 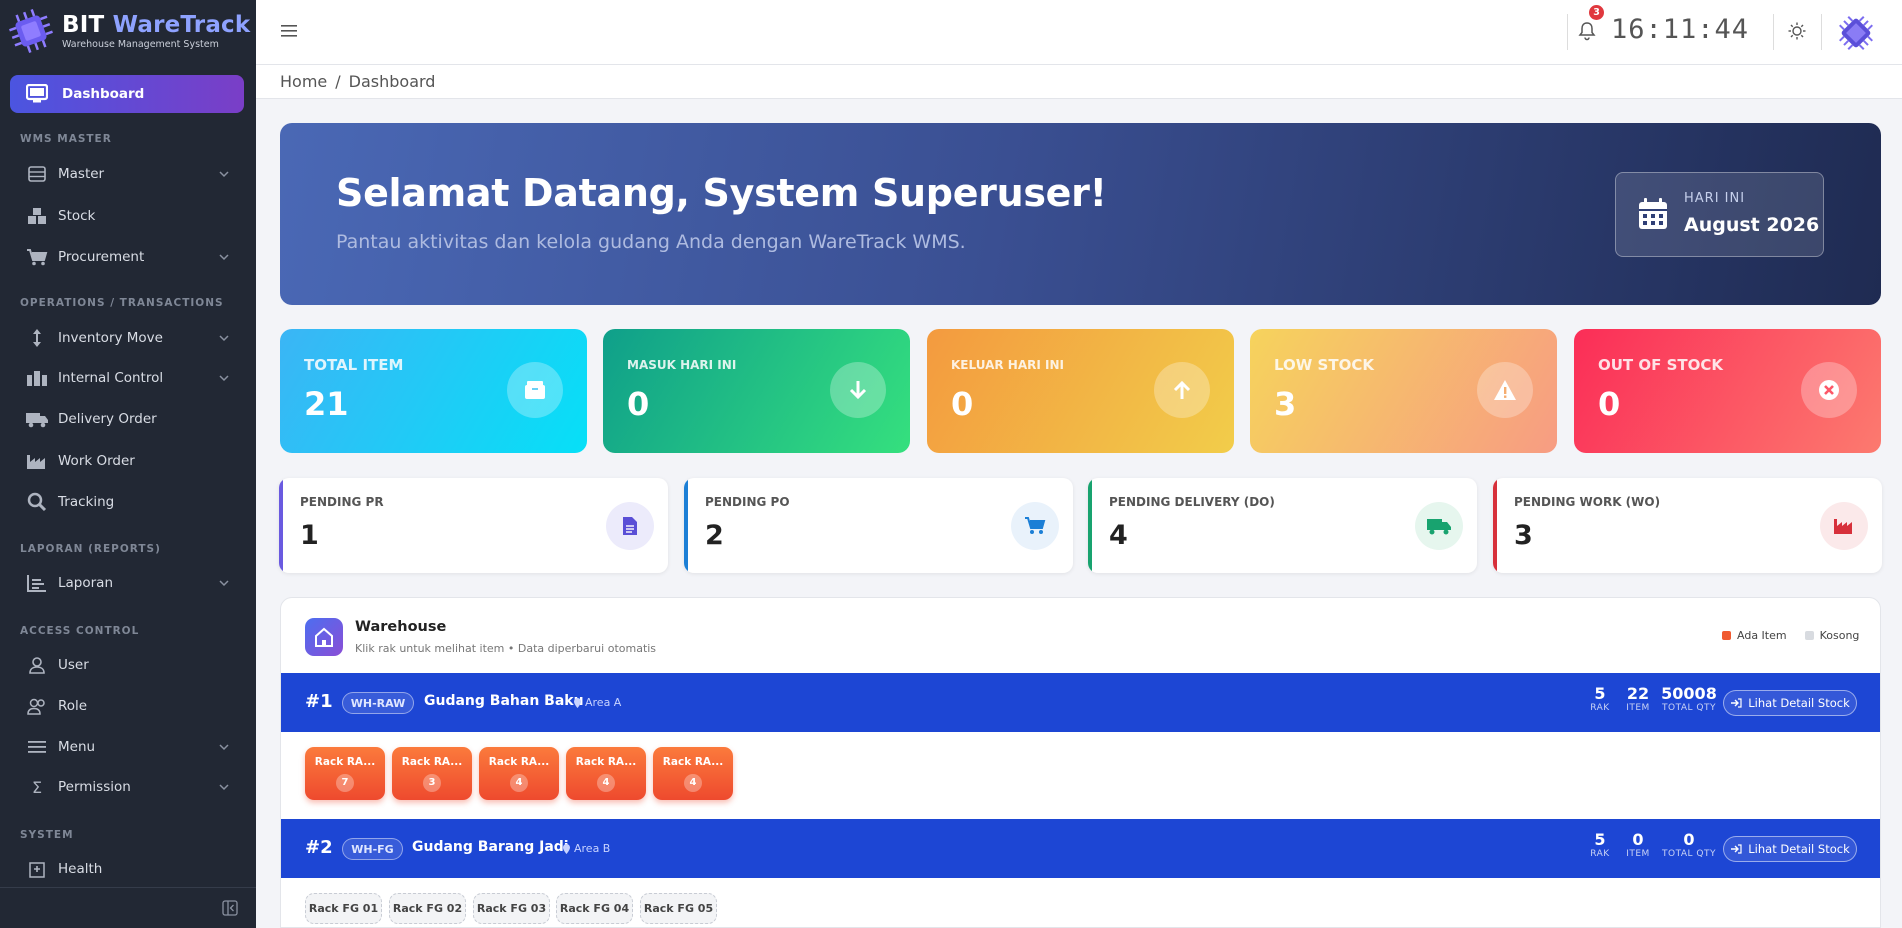 What do you see at coordinates (432, 783) in the screenshot?
I see `rack-item-count: 3` at bounding box center [432, 783].